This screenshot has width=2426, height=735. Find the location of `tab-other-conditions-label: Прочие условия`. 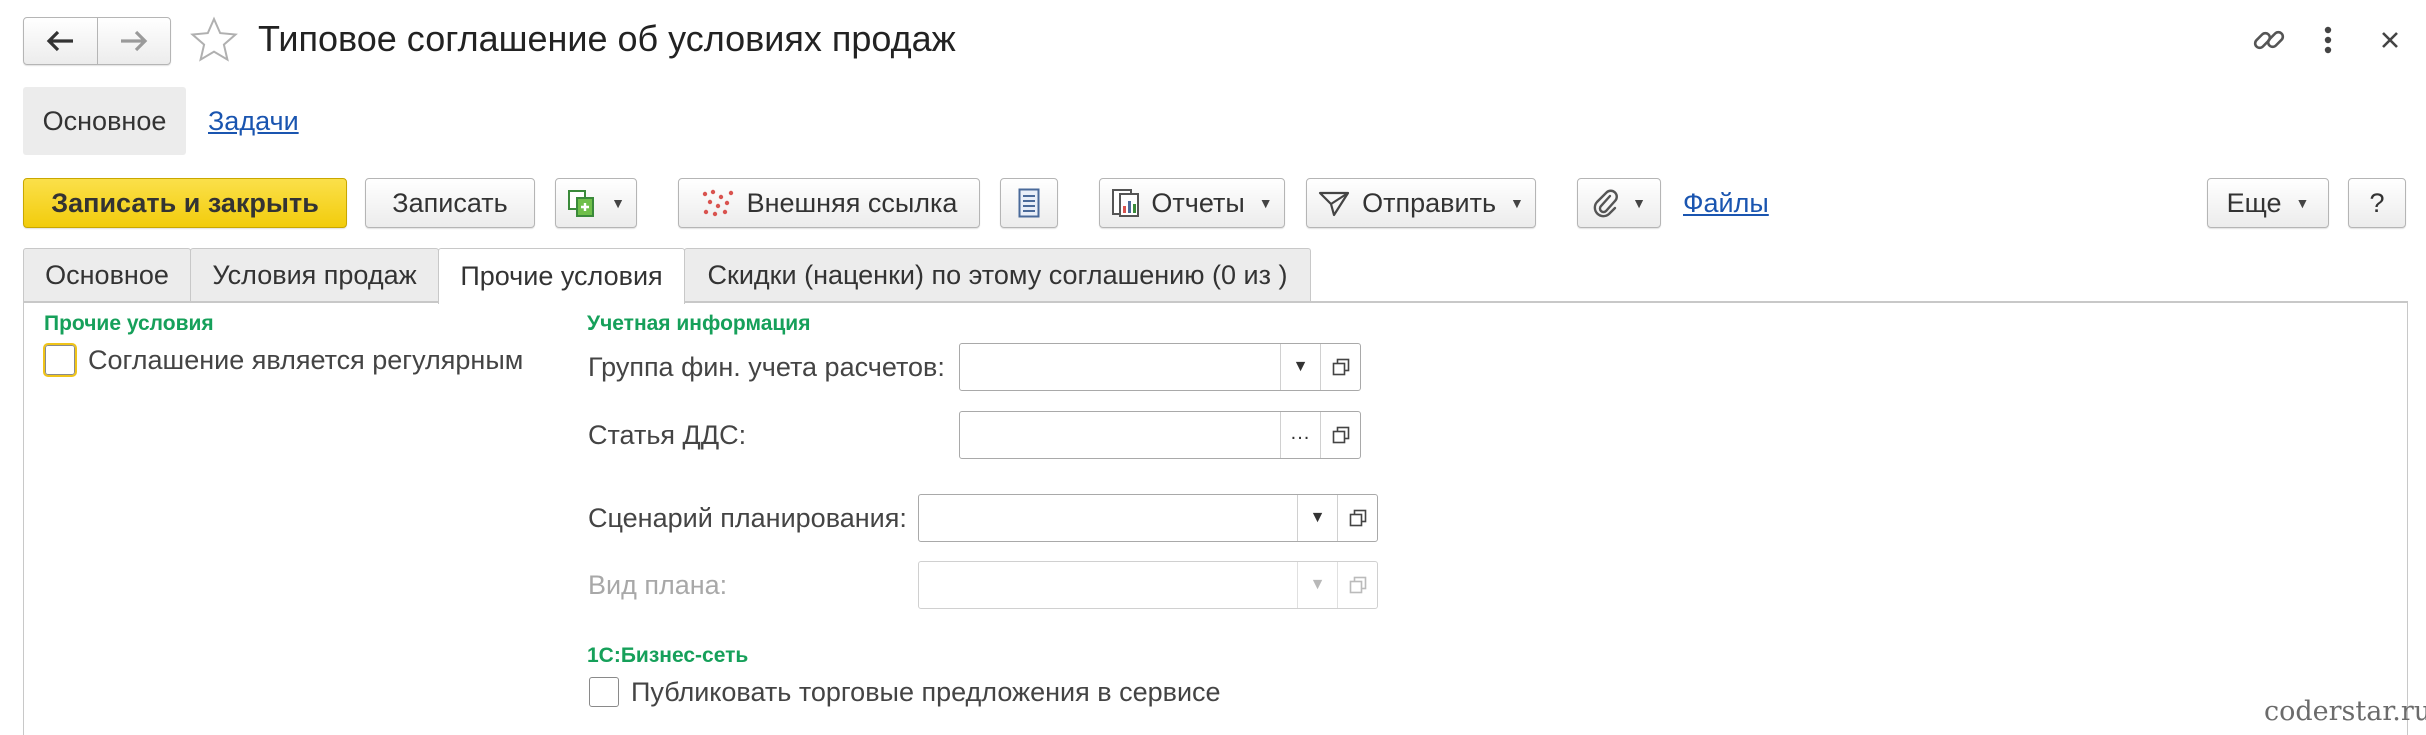

tab-other-conditions-label: Прочие условия is located at coordinates (561, 276).